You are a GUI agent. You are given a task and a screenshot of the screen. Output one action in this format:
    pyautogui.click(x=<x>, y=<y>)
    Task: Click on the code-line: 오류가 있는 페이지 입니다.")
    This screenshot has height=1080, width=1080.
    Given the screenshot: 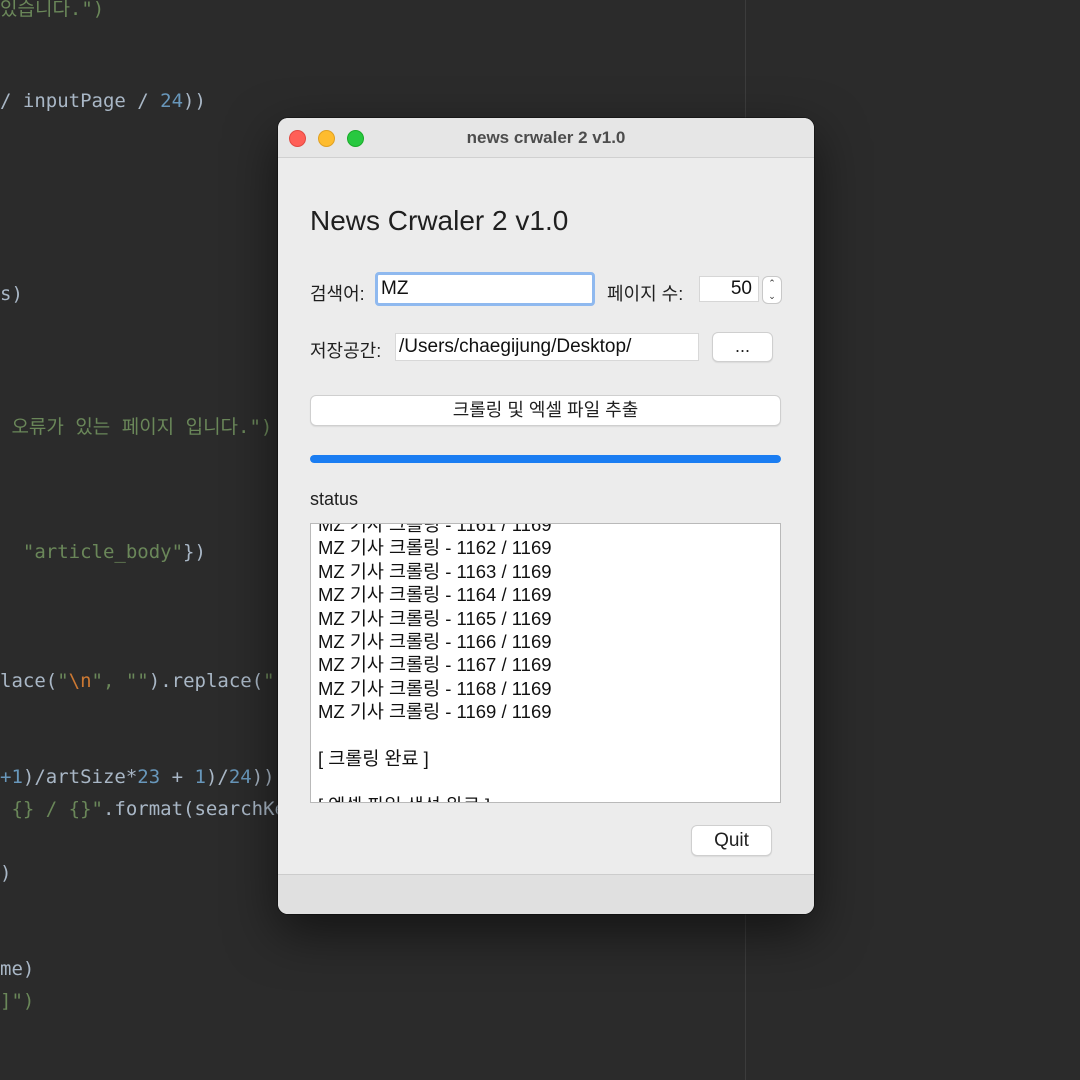 What is the action you would take?
    pyautogui.click(x=136, y=425)
    